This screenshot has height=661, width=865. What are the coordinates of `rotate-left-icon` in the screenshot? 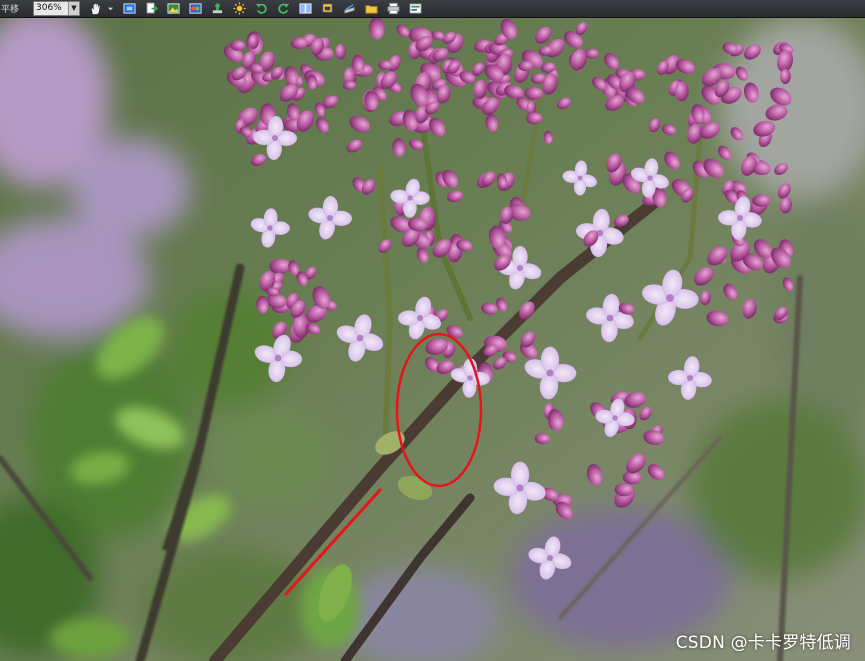 It's located at (261, 9).